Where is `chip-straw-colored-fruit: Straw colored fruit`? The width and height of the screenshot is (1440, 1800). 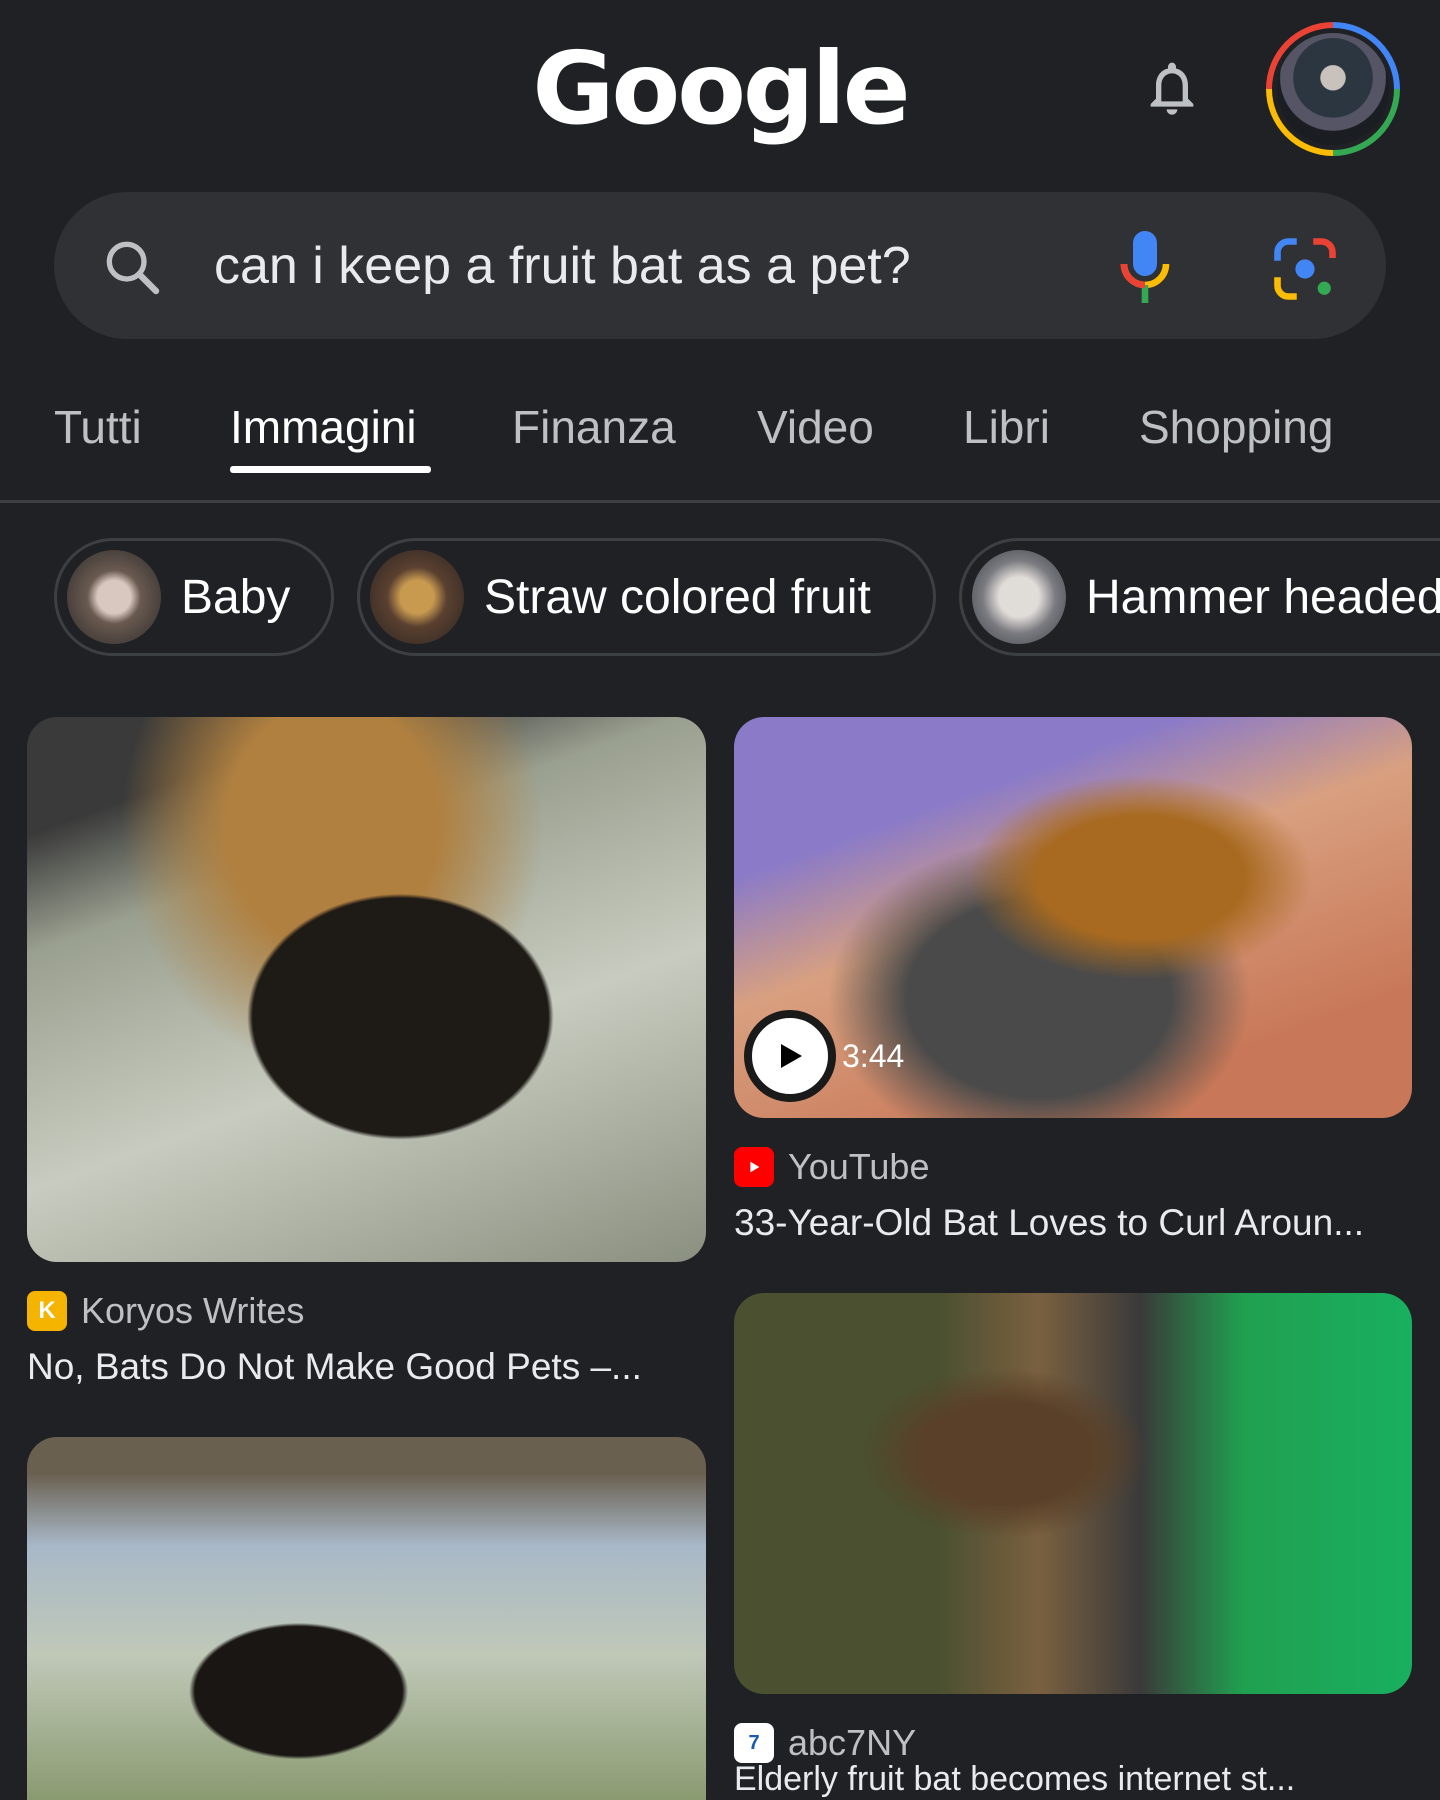 chip-straw-colored-fruit: Straw colored fruit is located at coordinates (646, 597).